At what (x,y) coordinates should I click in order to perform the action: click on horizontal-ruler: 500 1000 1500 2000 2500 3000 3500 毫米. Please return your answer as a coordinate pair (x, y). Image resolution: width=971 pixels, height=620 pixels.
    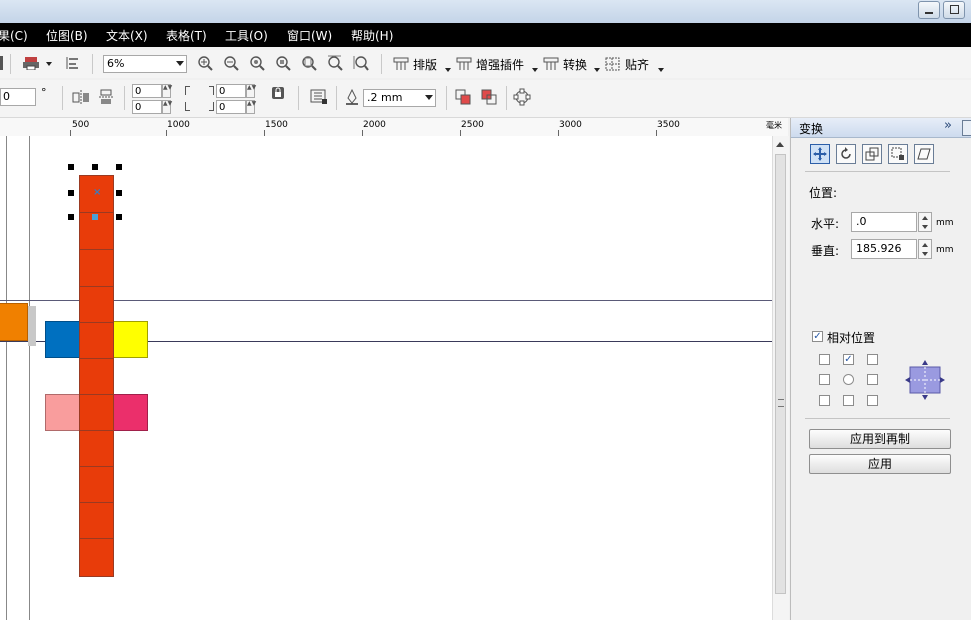
    Looking at the image, I should click on (394, 127).